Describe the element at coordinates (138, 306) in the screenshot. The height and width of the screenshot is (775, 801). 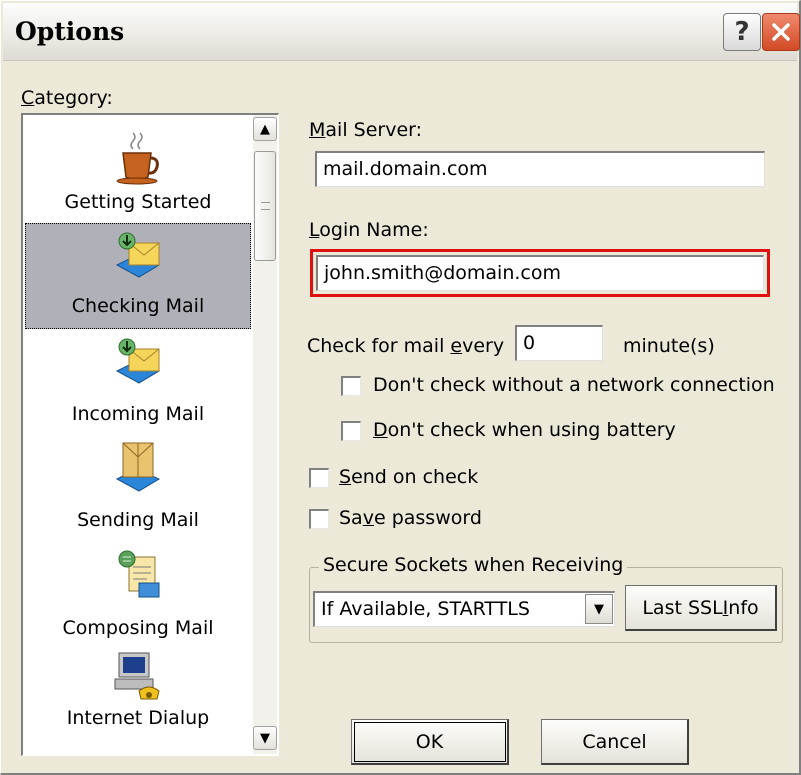
I see `category-item-label: Checking Mail` at that location.